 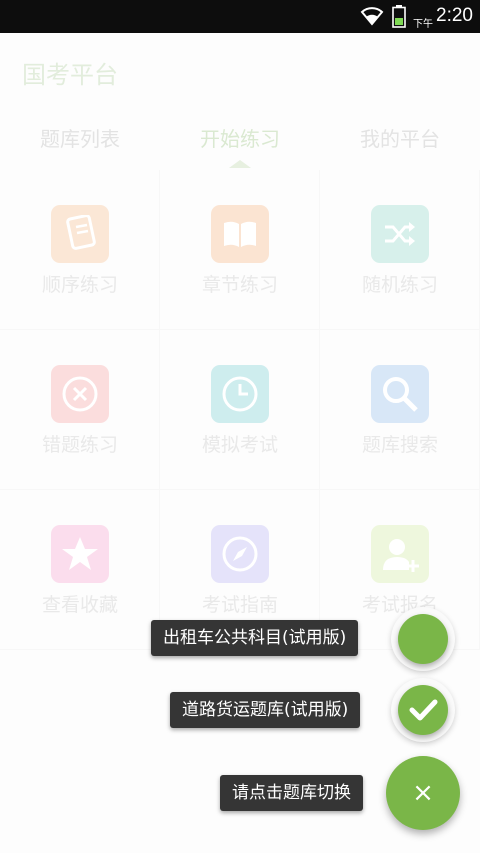 I want to click on fab-main-button: ×, so click(x=423, y=793).